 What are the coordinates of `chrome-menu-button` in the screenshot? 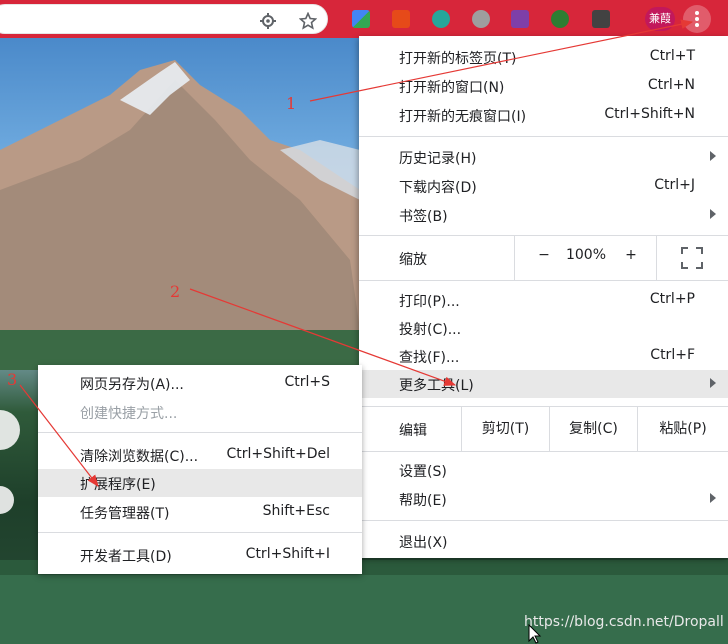 It's located at (697, 19).